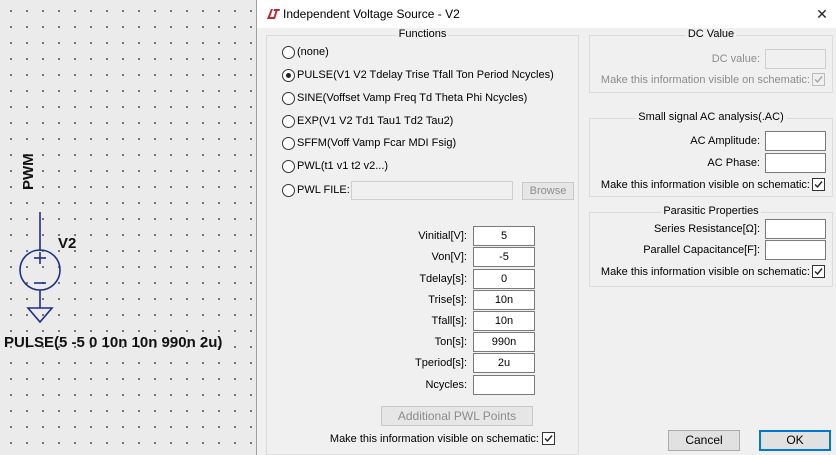 The width and height of the screenshot is (836, 455). I want to click on net-label: PWM, so click(28, 171).